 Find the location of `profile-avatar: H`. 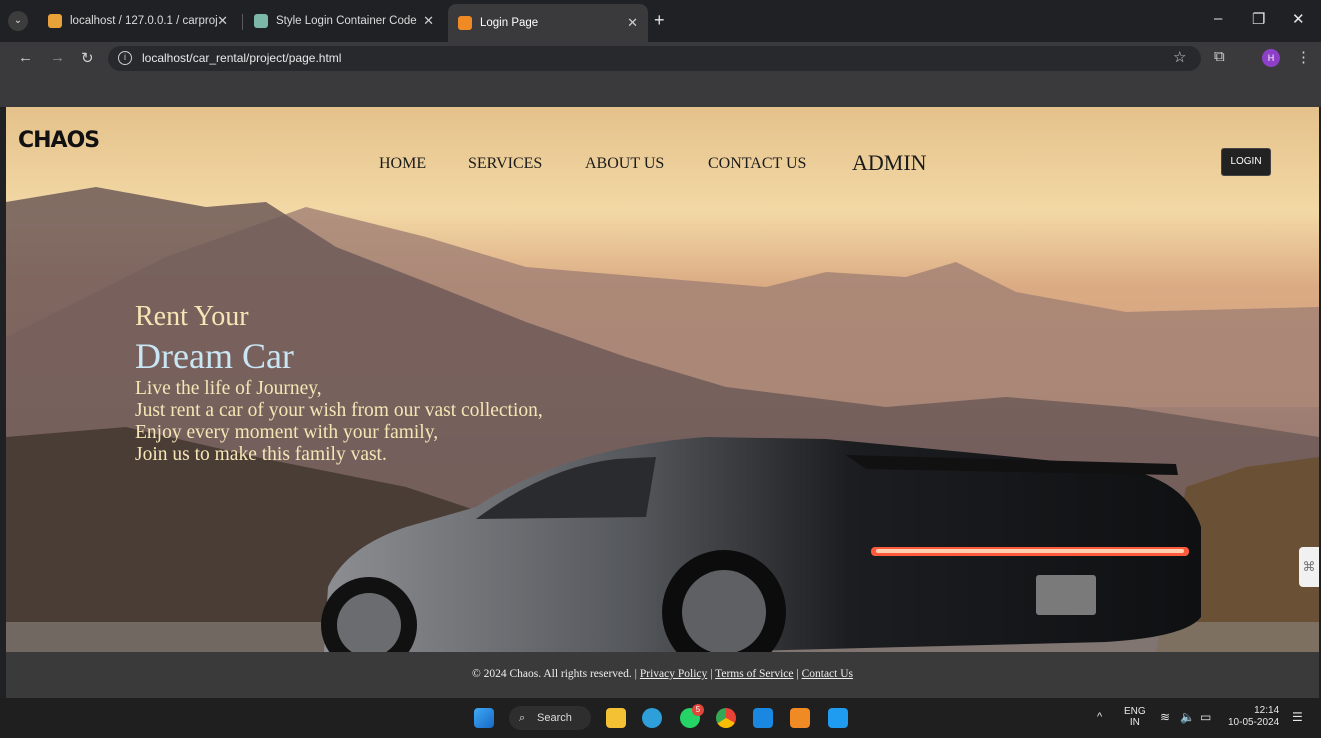

profile-avatar: H is located at coordinates (1271, 58).